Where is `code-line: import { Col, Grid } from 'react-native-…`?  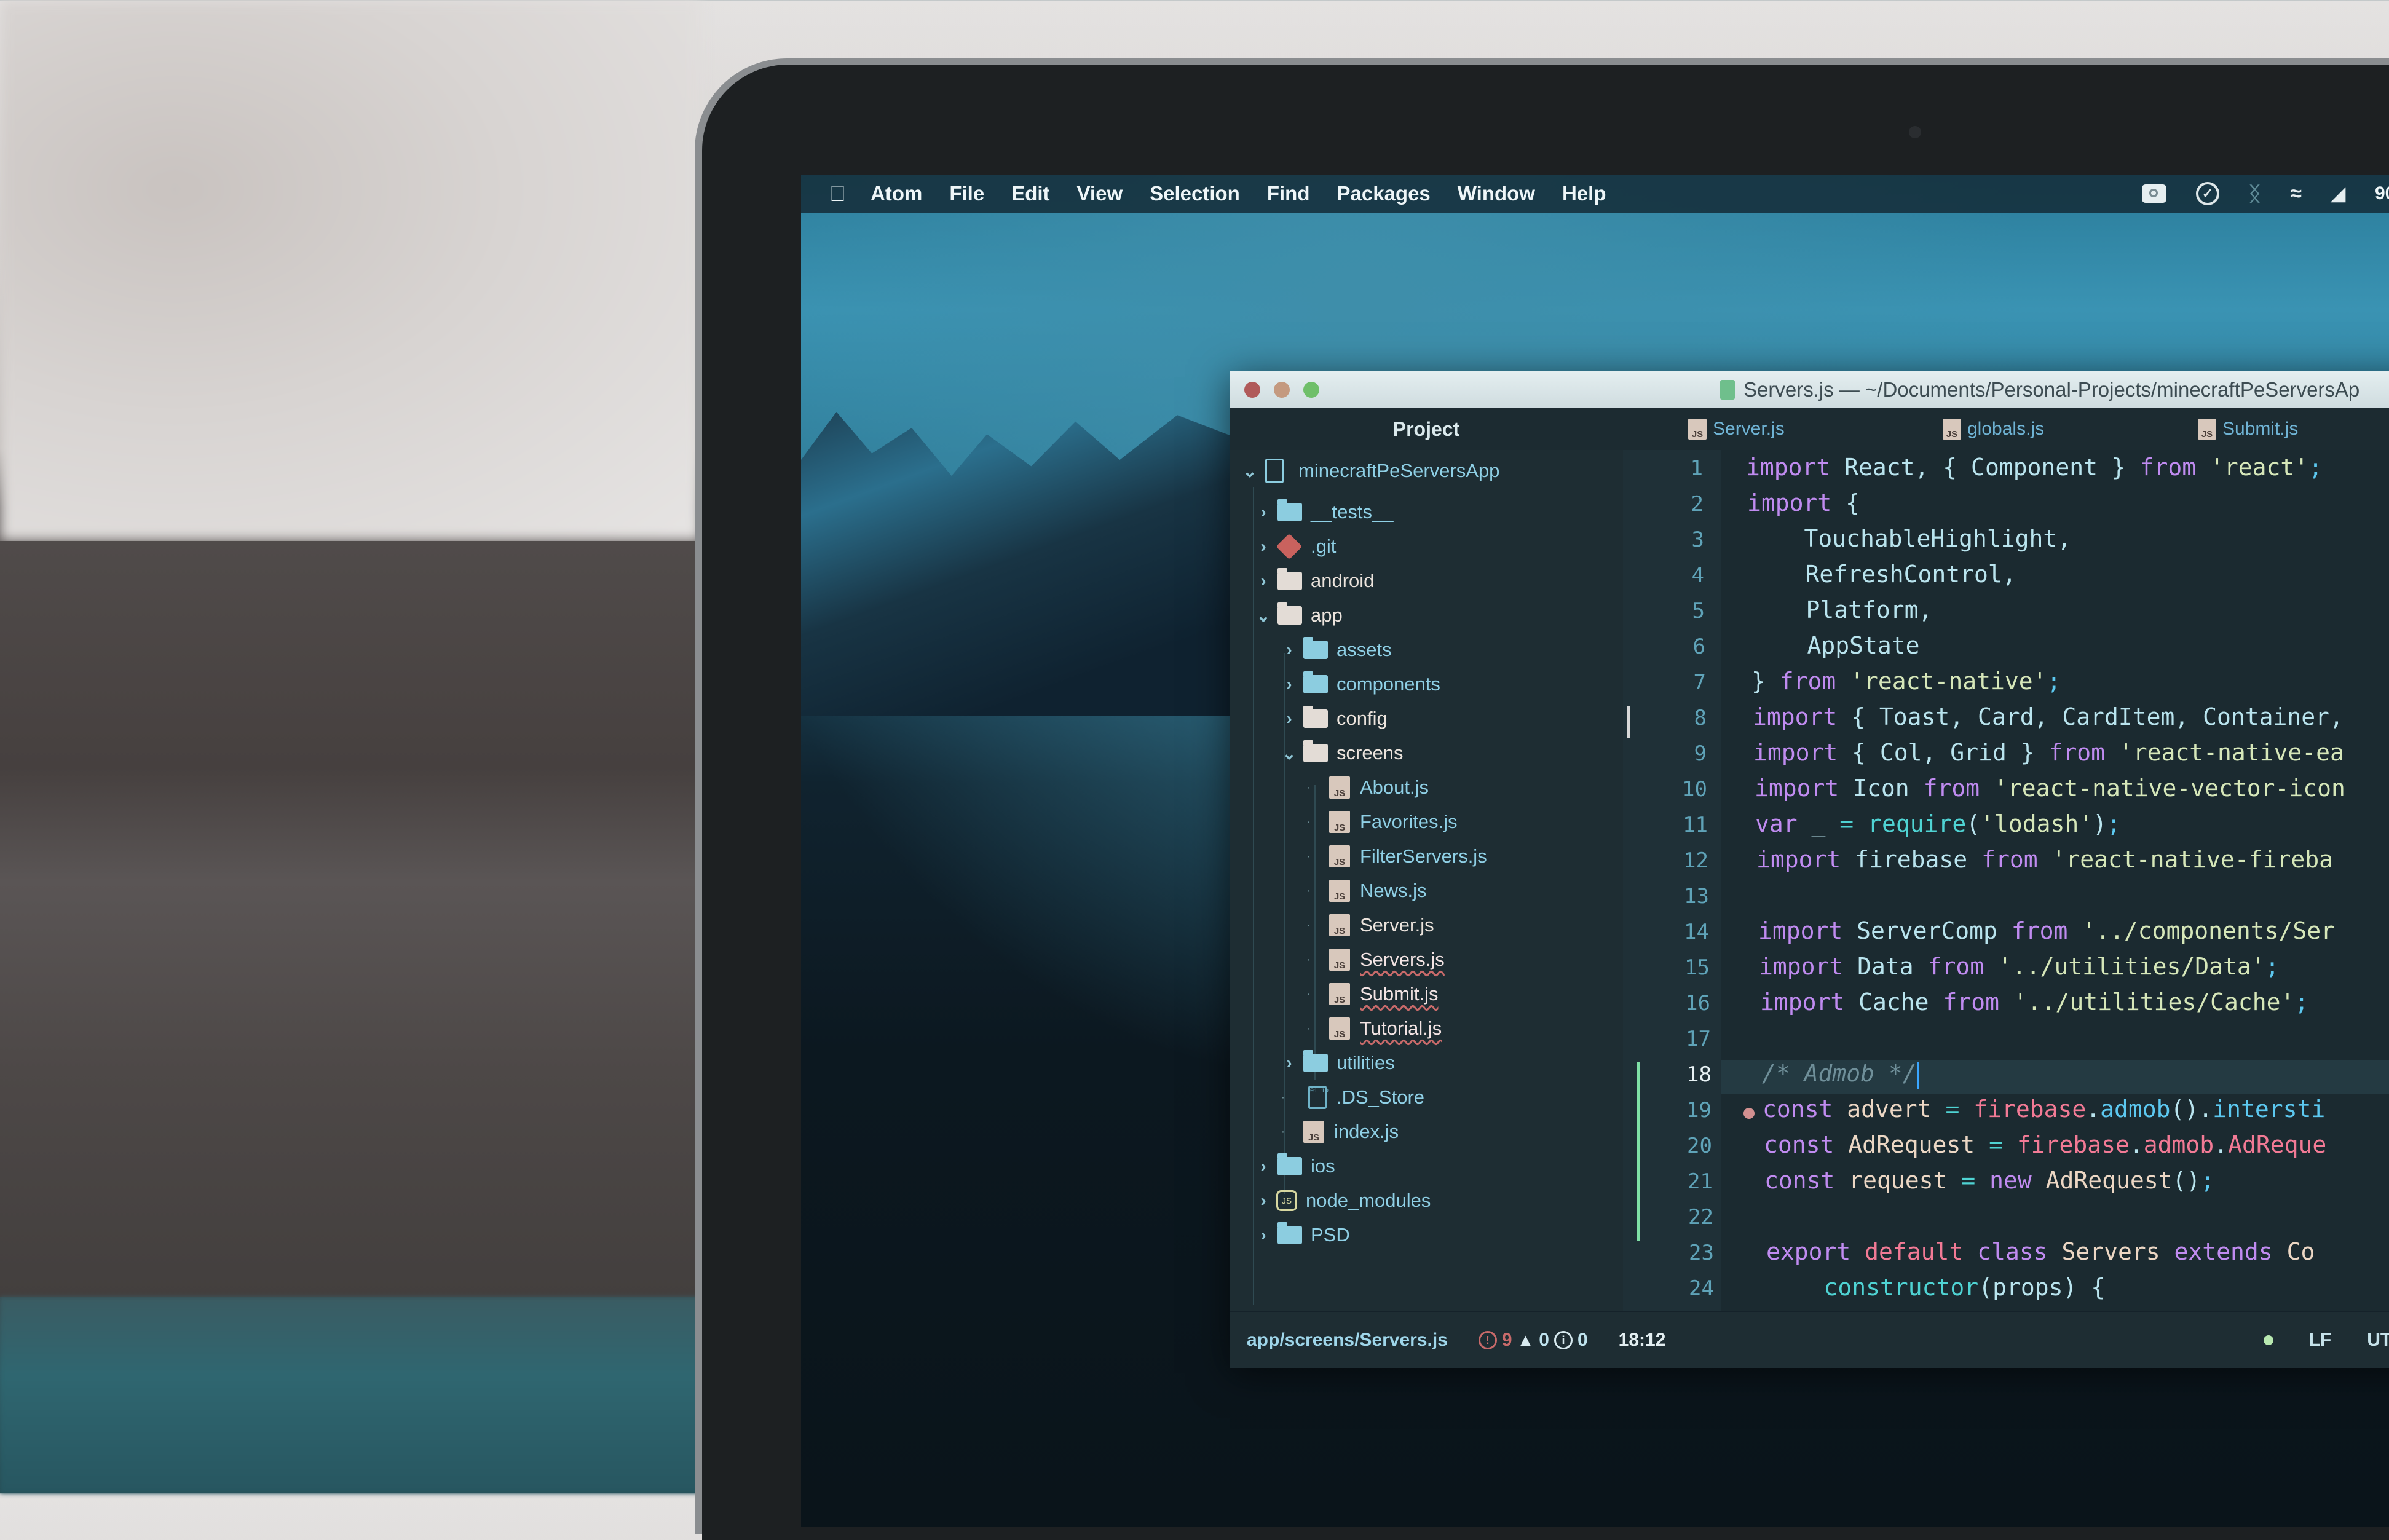
code-line: import { Col, Grid } from 'react-native-… is located at coordinates (2048, 753).